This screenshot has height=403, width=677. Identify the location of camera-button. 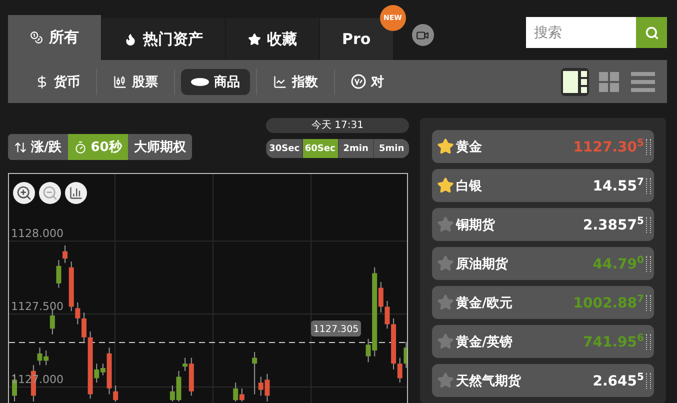
(423, 35).